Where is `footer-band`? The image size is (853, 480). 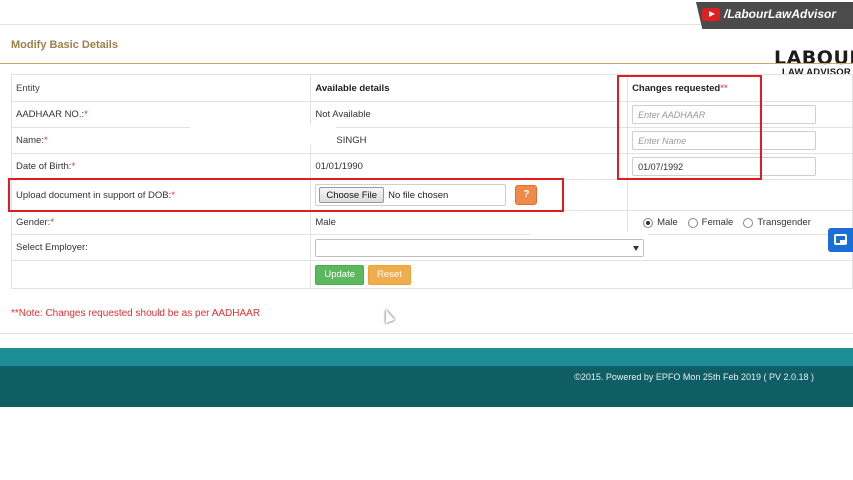
footer-band is located at coordinates (426, 357).